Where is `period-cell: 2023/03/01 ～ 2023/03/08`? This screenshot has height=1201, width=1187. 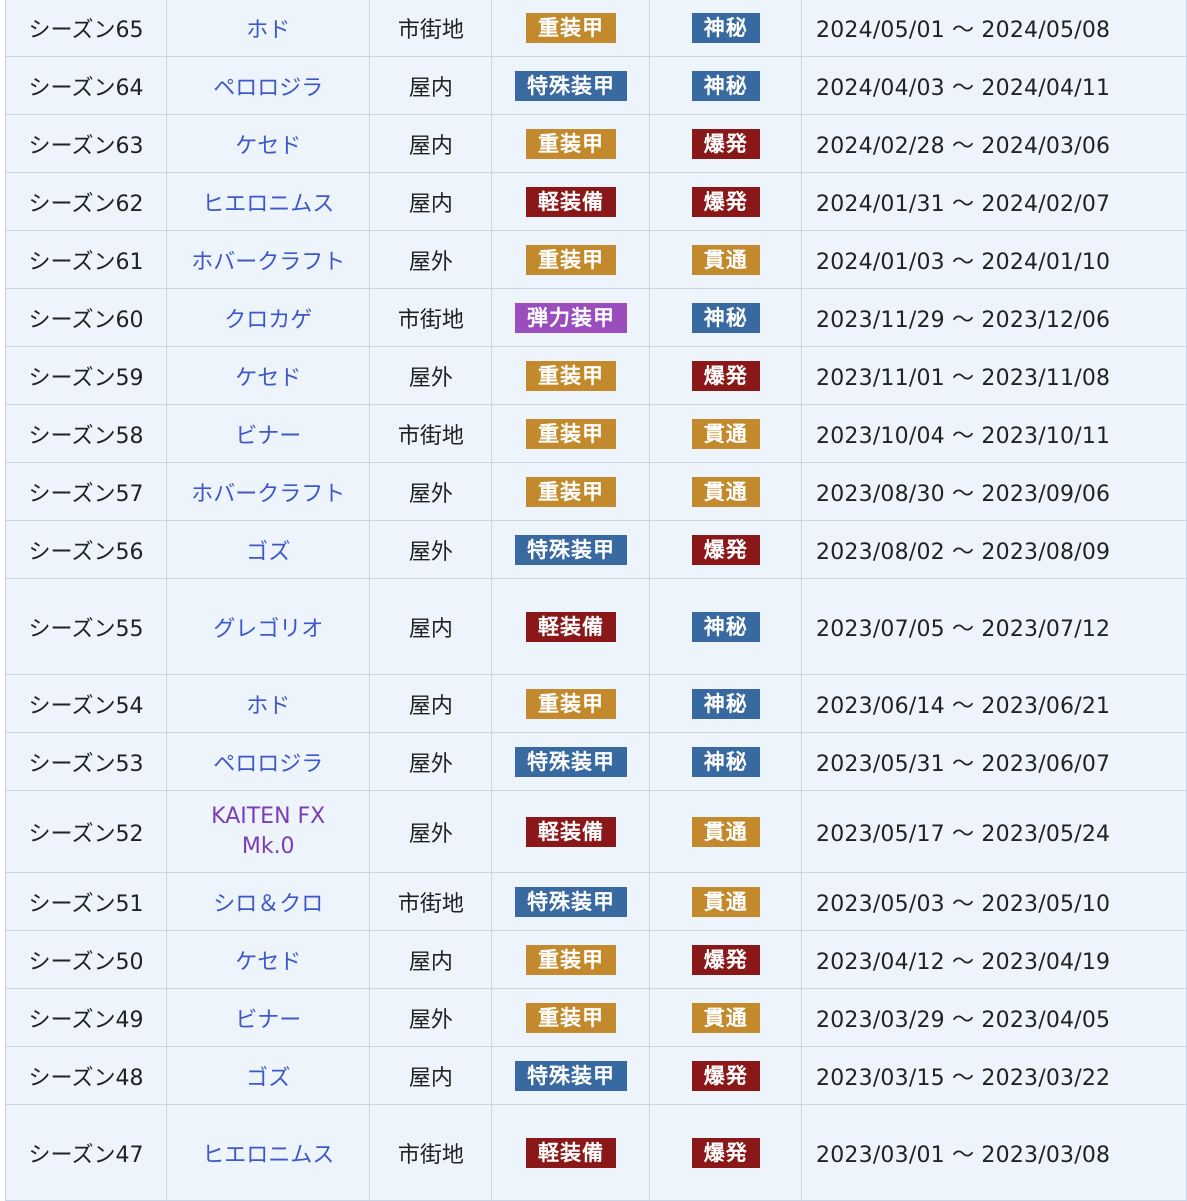
period-cell: 2023/03/01 ～ 2023/03/08 is located at coordinates (994, 1152).